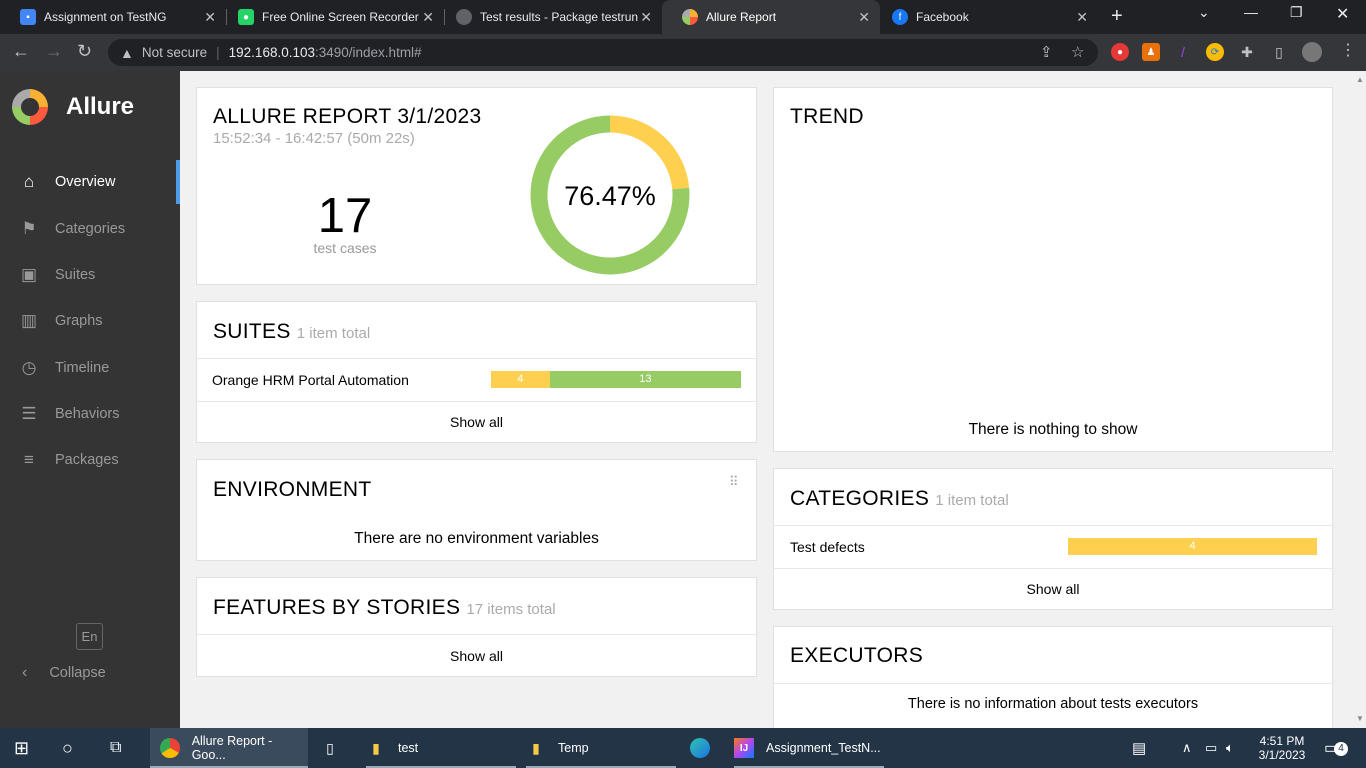 Image resolution: width=1366 pixels, height=768 pixels. What do you see at coordinates (1336, 748) in the screenshot?
I see `notification-icon: ▭ 4` at bounding box center [1336, 748].